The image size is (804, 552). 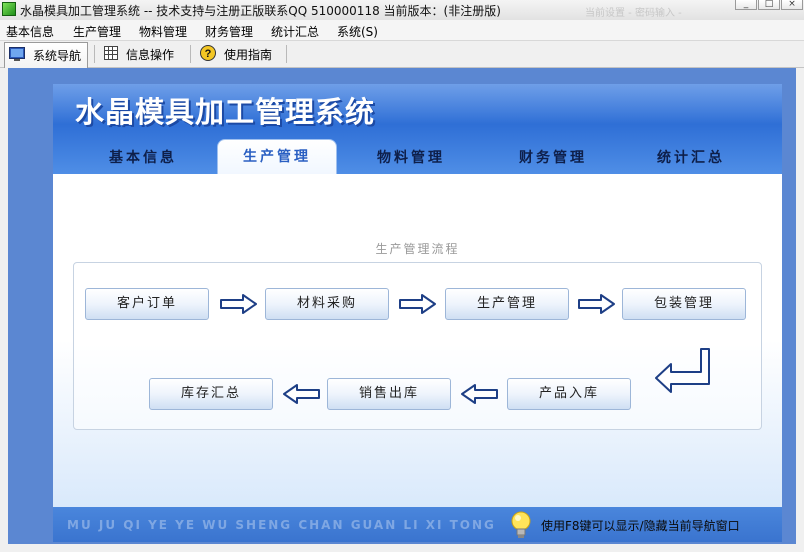 I want to click on tool-system-nav-label: 系统导航, so click(x=57, y=56).